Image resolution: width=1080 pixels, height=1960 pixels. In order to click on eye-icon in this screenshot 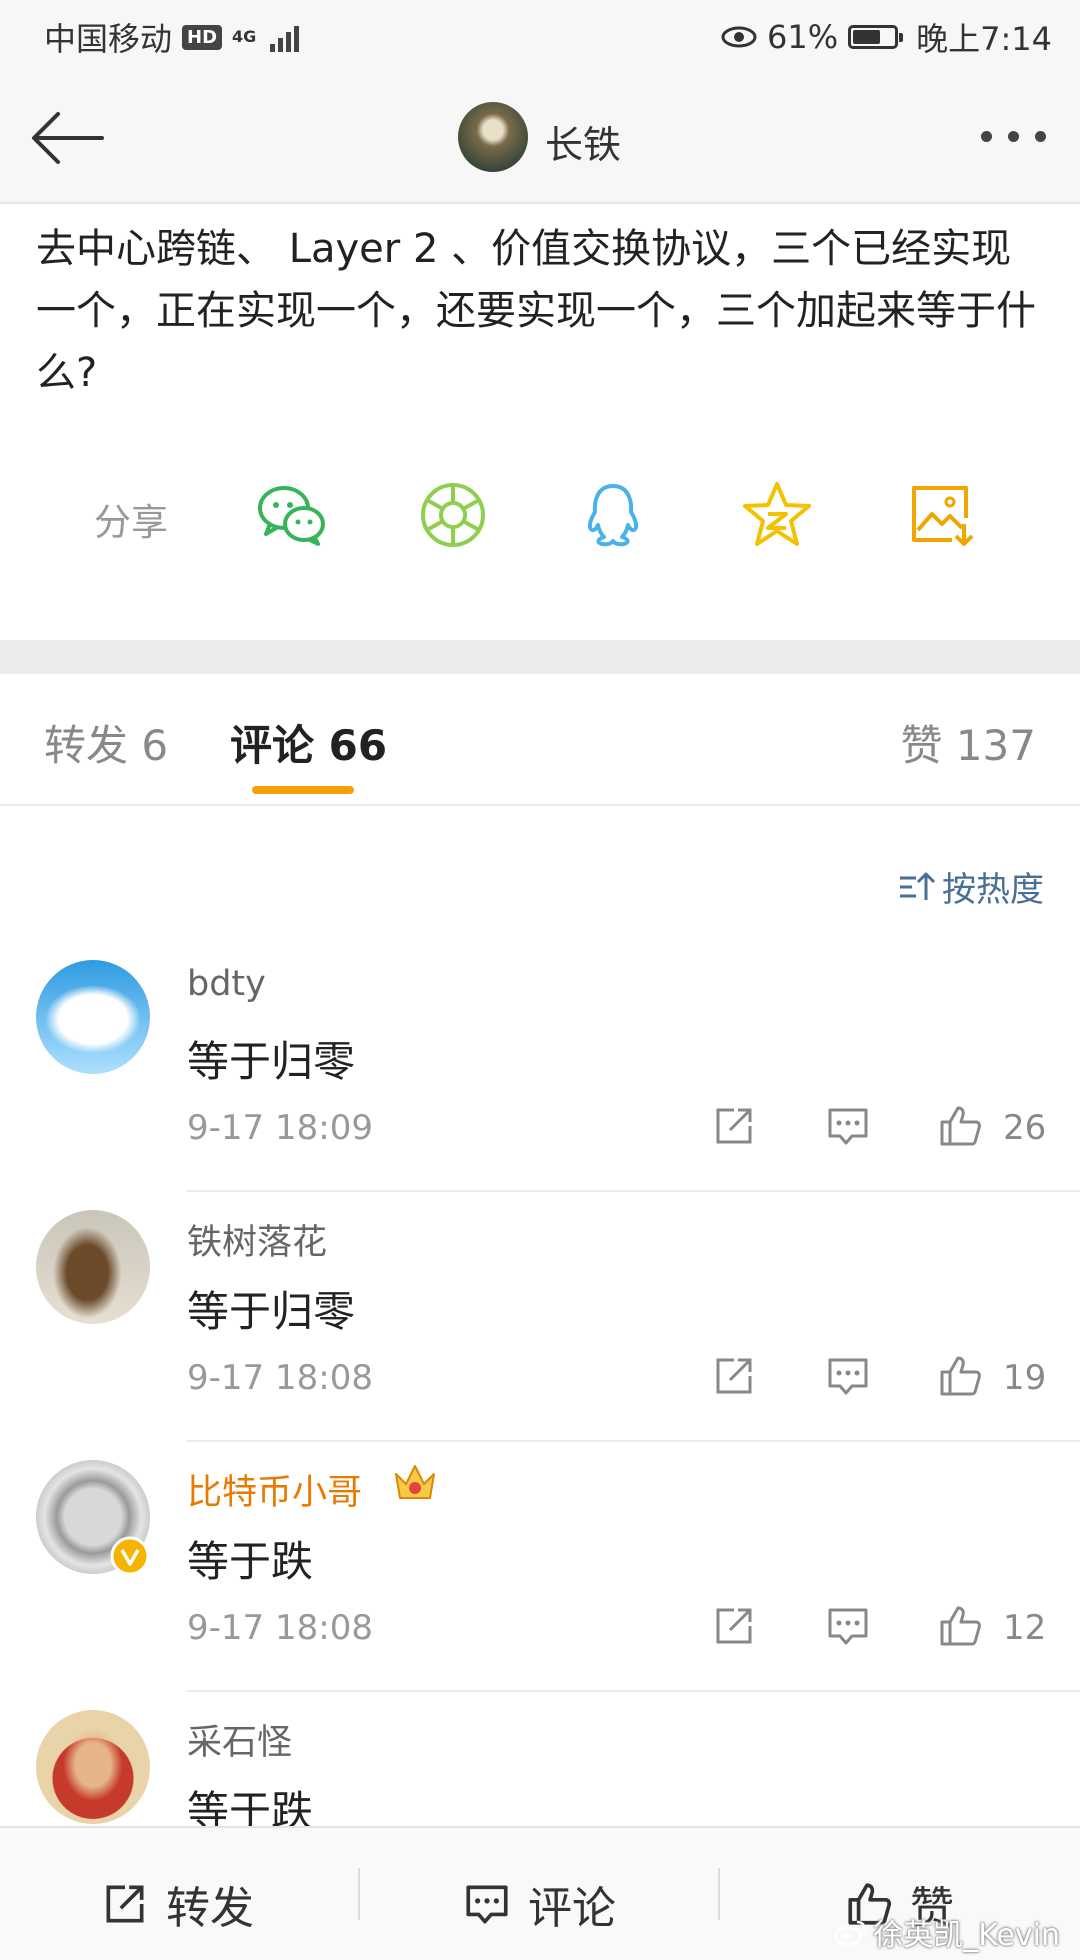, I will do `click(739, 37)`.